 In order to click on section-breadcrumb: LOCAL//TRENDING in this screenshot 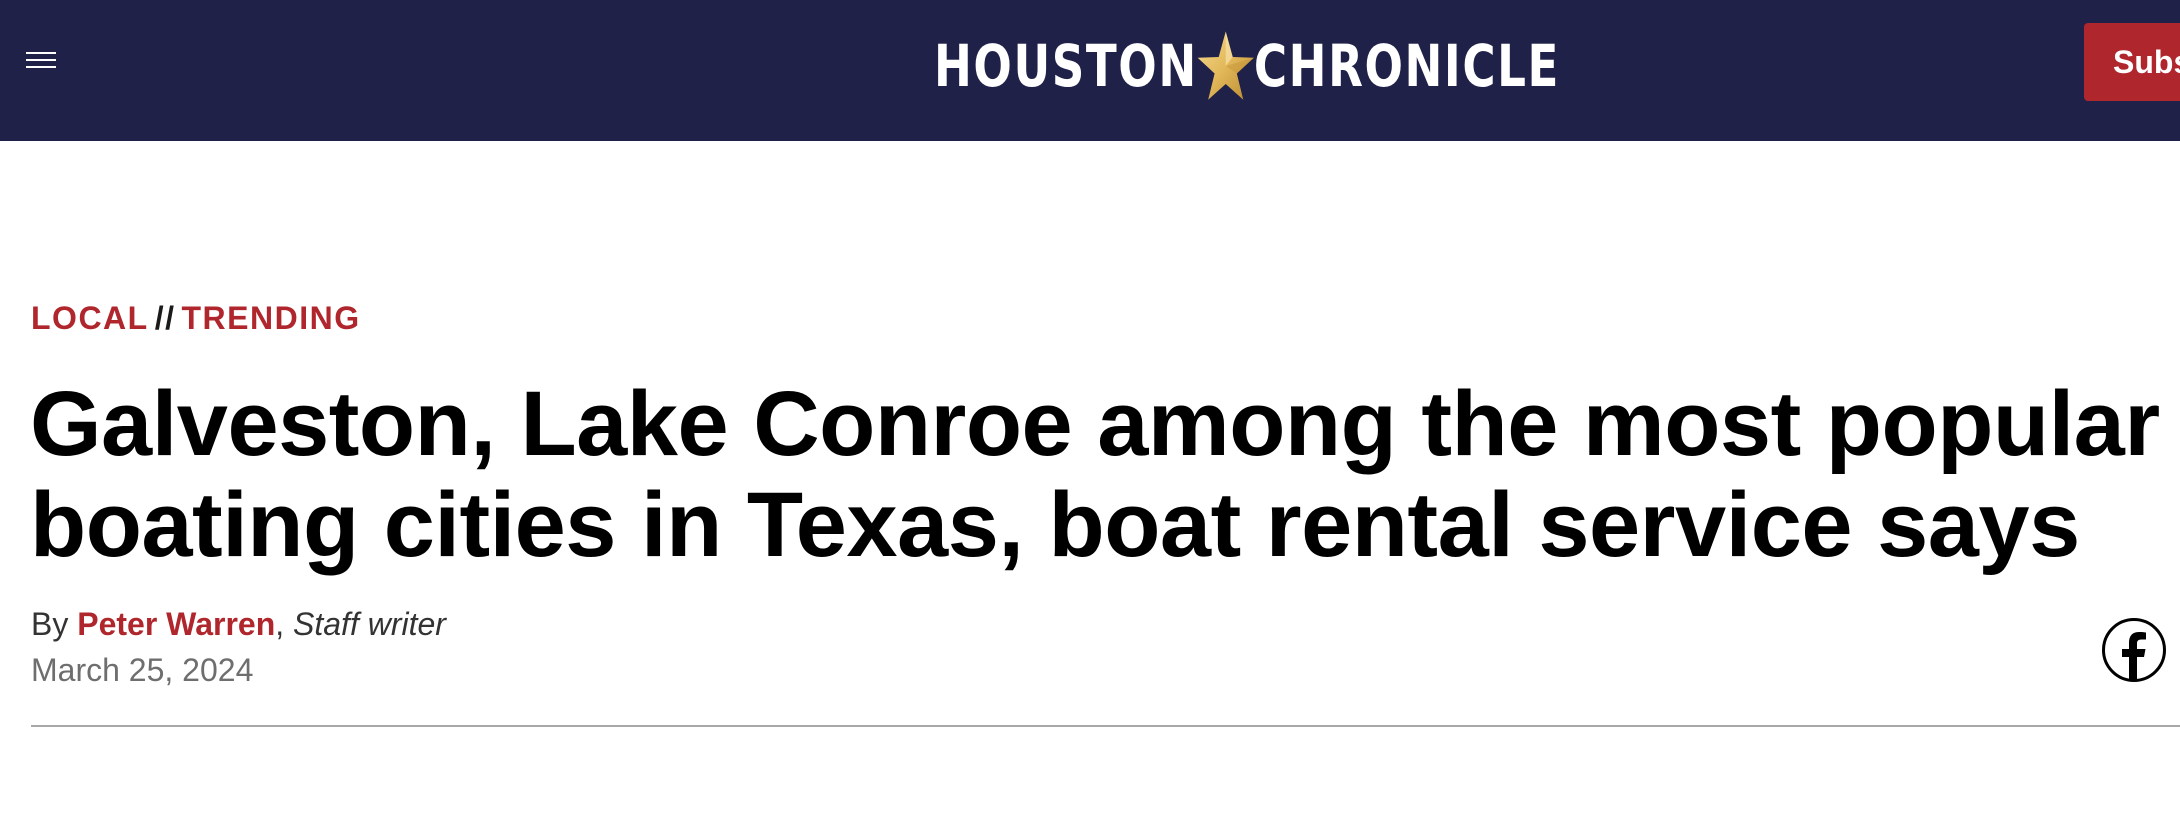, I will do `click(196, 318)`.